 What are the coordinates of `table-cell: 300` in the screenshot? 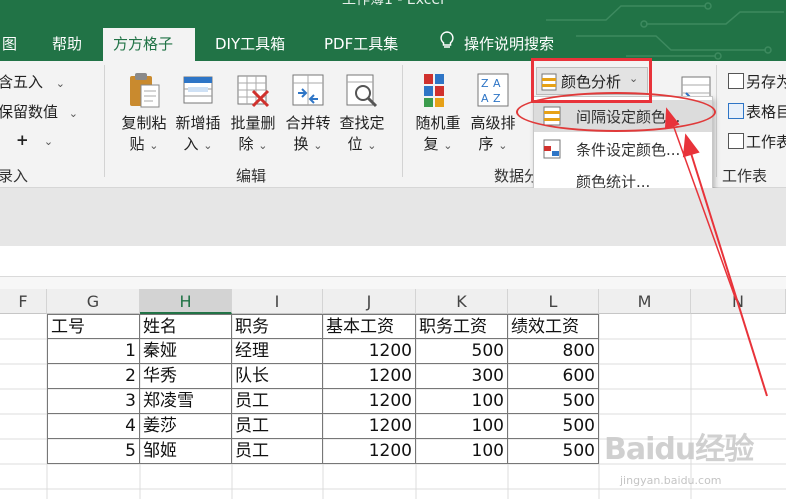 It's located at (462, 376).